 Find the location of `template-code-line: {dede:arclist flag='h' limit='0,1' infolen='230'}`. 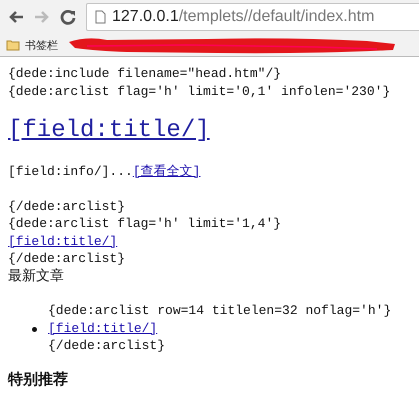

template-code-line: {dede:arclist flag='h' limit='0,1' infolen='230'} is located at coordinates (200, 91).